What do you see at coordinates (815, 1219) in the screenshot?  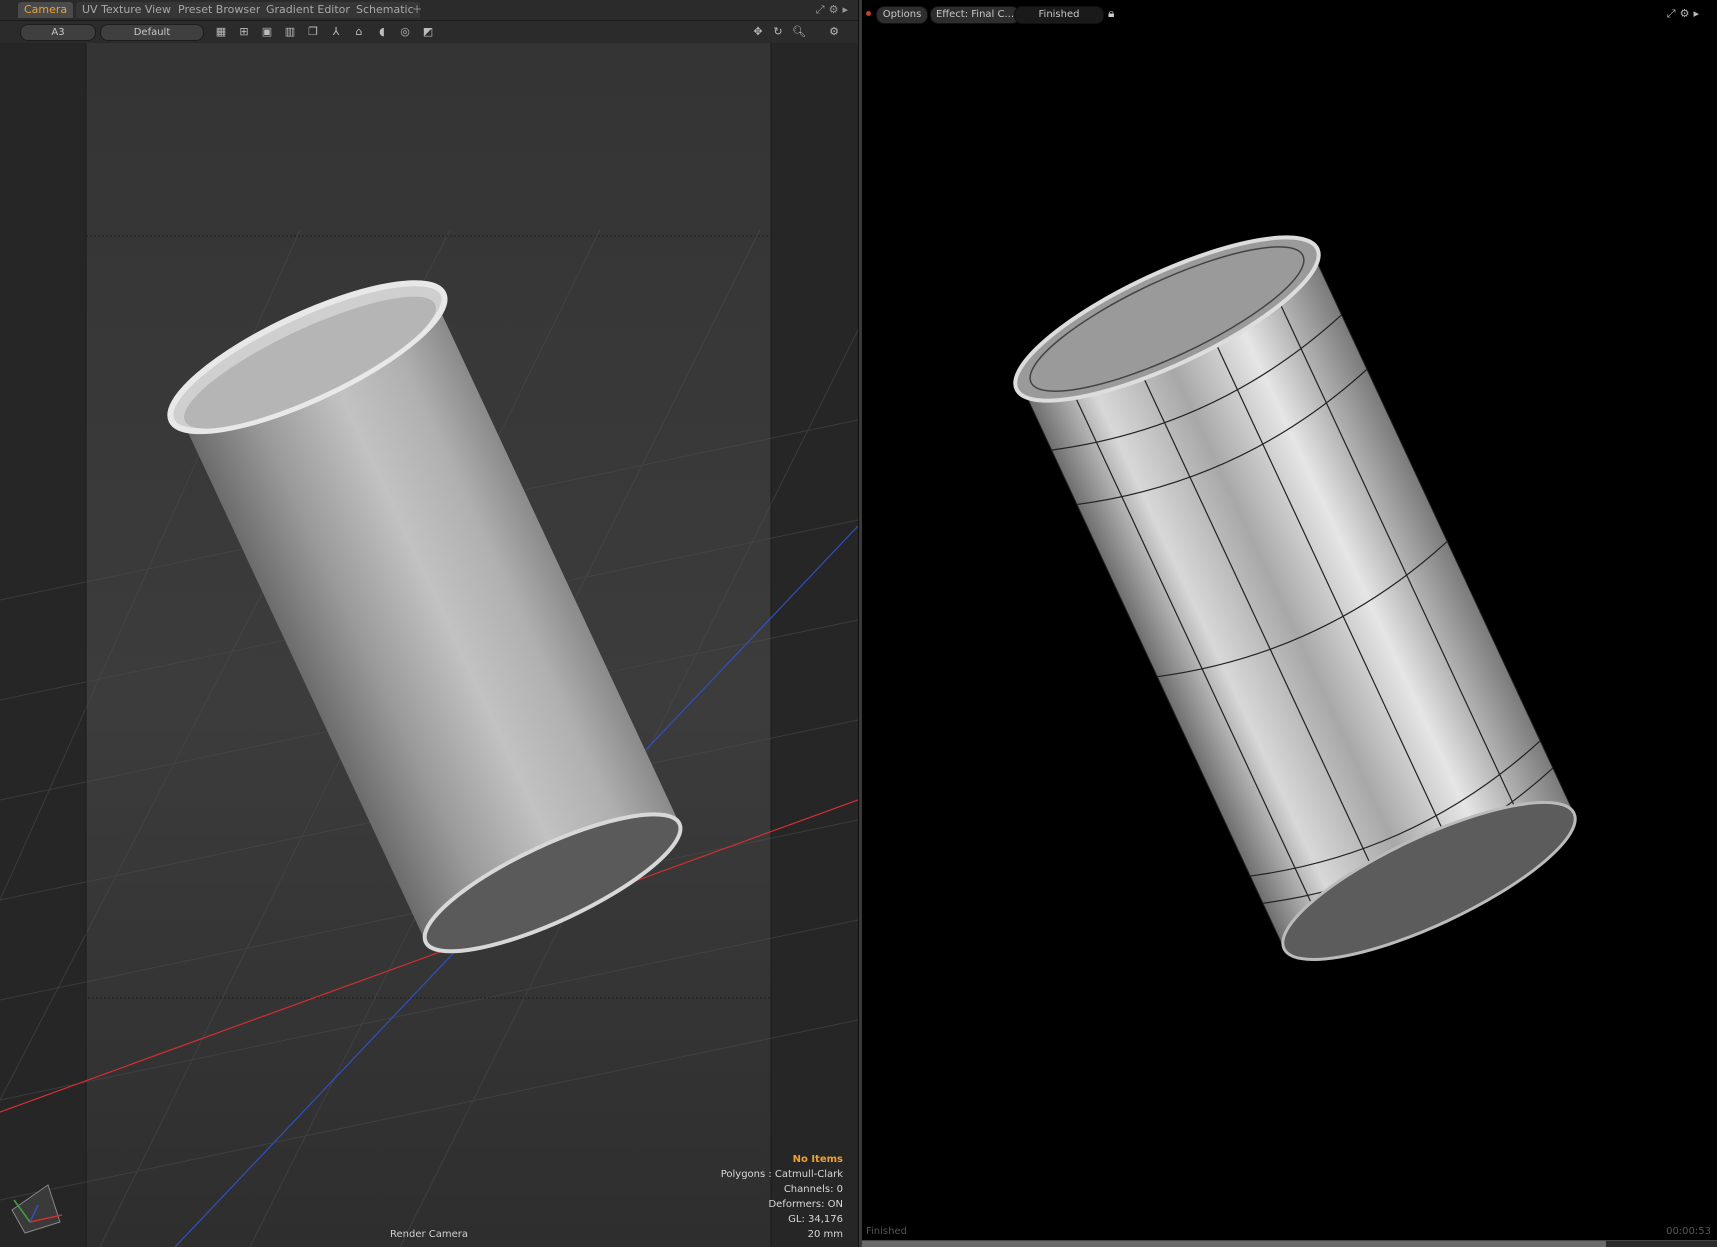 I see `hud-gl: GL: 34,176` at bounding box center [815, 1219].